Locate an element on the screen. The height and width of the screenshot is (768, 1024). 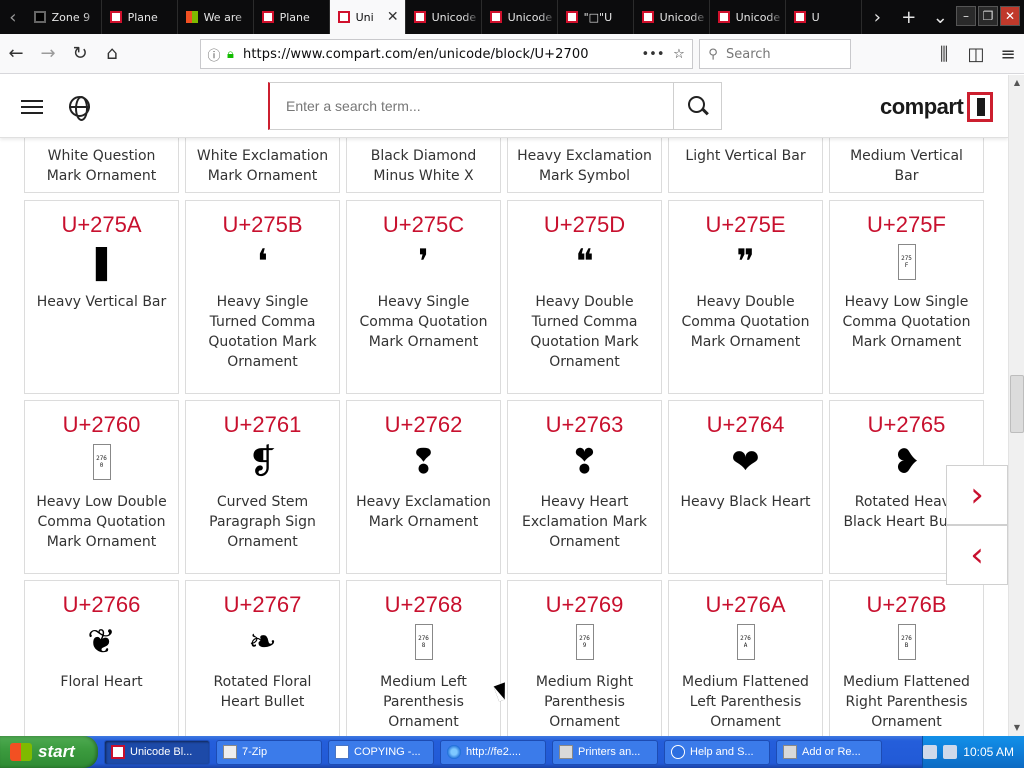
character-card: U+2766 ❦ Floral Heart is located at coordinates (101, 658).